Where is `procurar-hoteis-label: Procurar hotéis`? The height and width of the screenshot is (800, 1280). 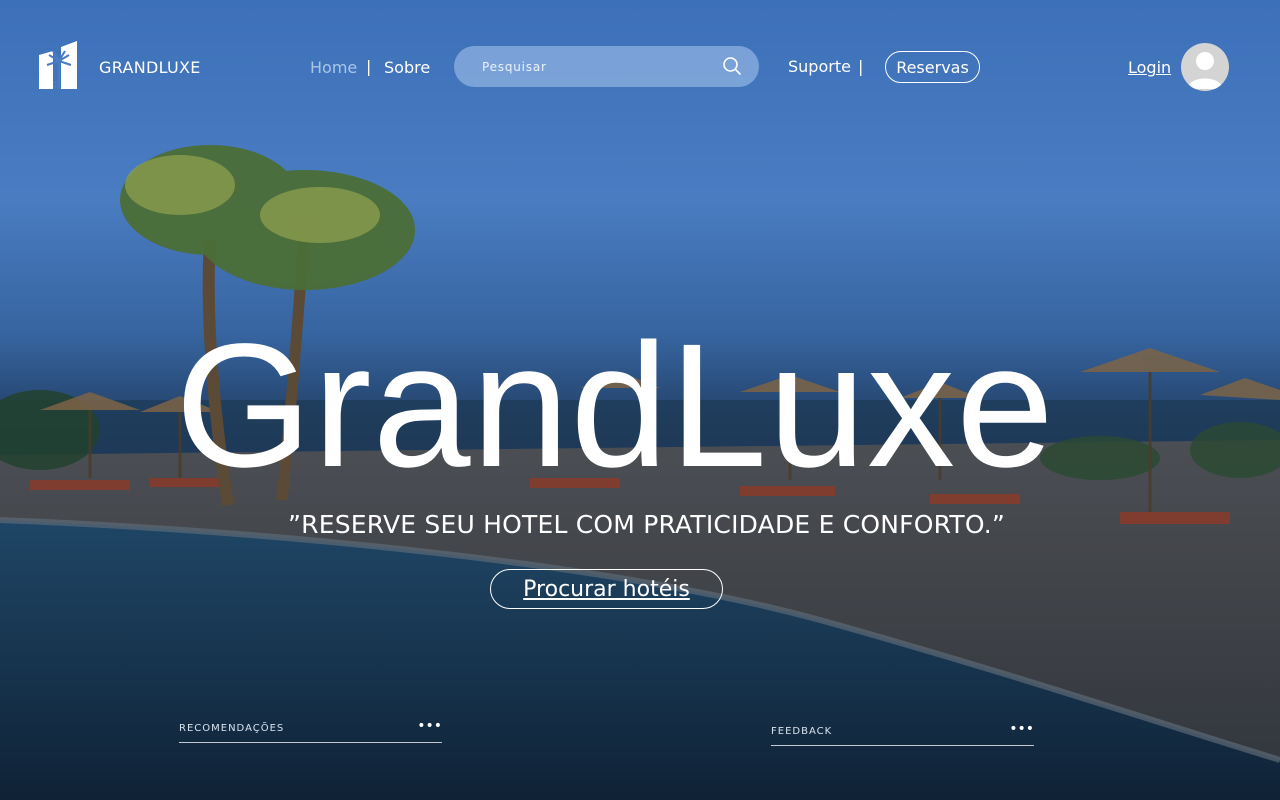 procurar-hoteis-label: Procurar hotéis is located at coordinates (606, 589).